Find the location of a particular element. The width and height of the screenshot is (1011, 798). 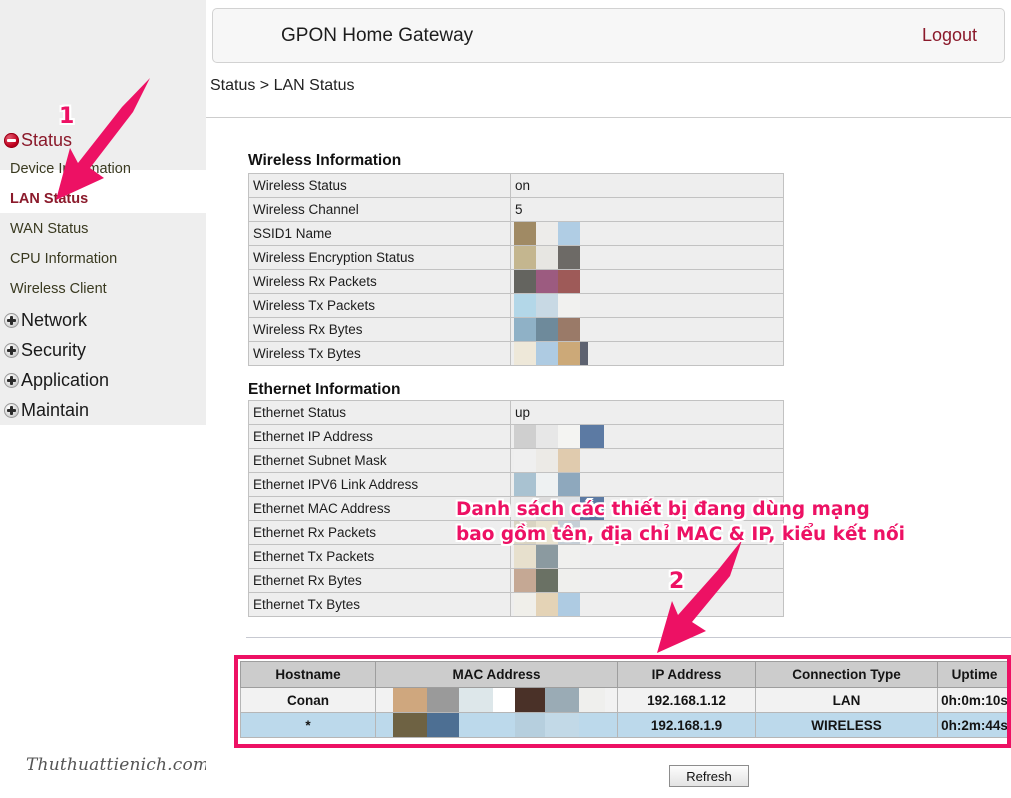

sidebar-sub-label: WAN Status is located at coordinates (49, 229).